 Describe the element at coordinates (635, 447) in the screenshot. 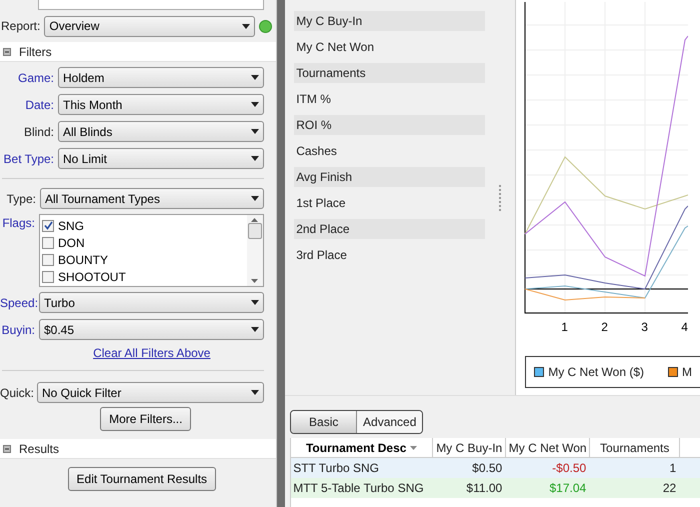

I see `column-header: Tournaments` at that location.